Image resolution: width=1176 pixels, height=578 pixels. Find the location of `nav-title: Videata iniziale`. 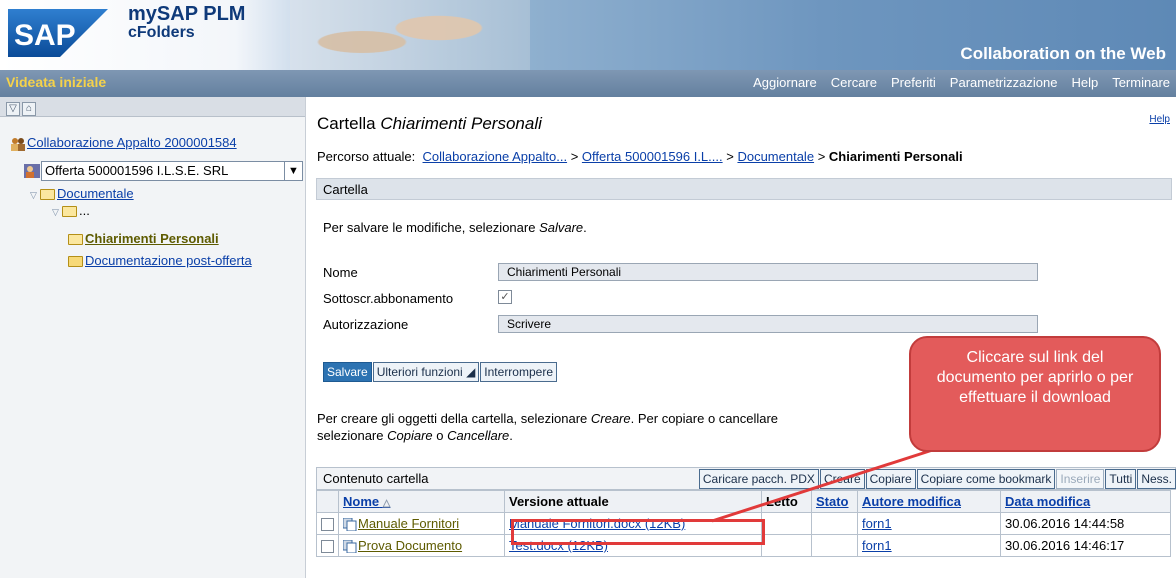

nav-title: Videata iniziale is located at coordinates (56, 82).